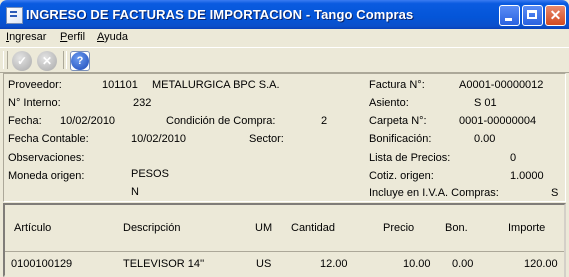 This screenshot has height=277, width=569. Describe the element at coordinates (112, 37) in the screenshot. I see `menu-ayuda: Ayuda` at that location.